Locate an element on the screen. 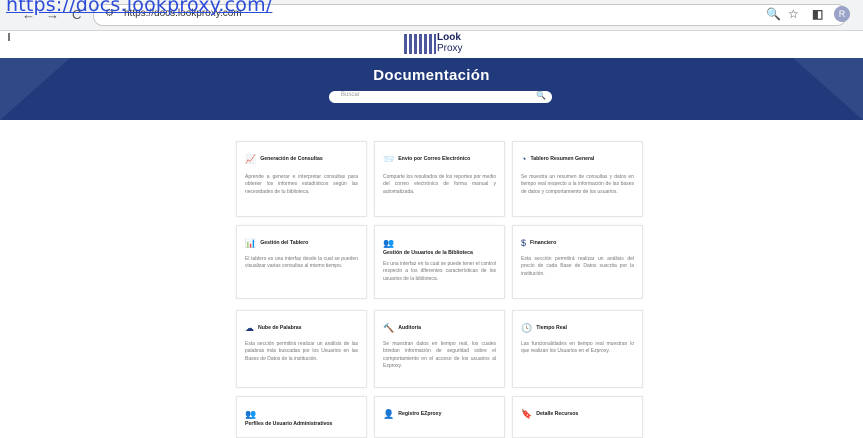  card-title: Auditoría is located at coordinates (409, 328).